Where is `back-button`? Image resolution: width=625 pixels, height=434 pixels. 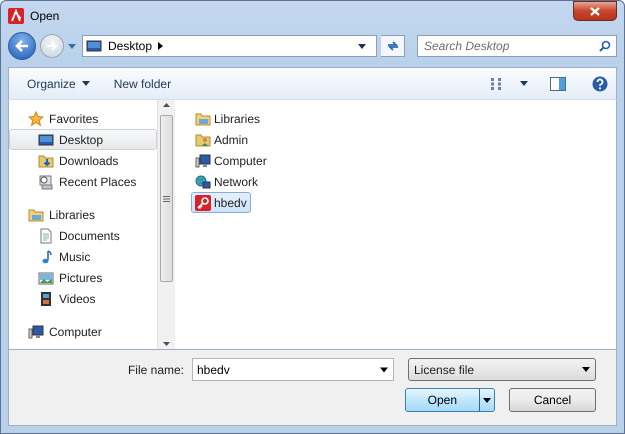
back-button is located at coordinates (22, 46).